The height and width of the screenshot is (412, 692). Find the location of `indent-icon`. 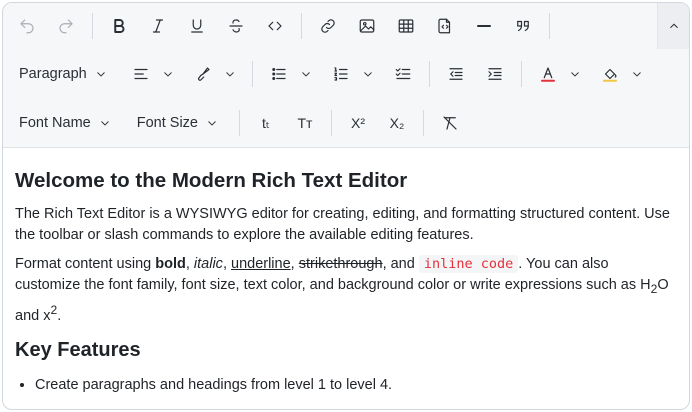

indent-icon is located at coordinates (495, 74).